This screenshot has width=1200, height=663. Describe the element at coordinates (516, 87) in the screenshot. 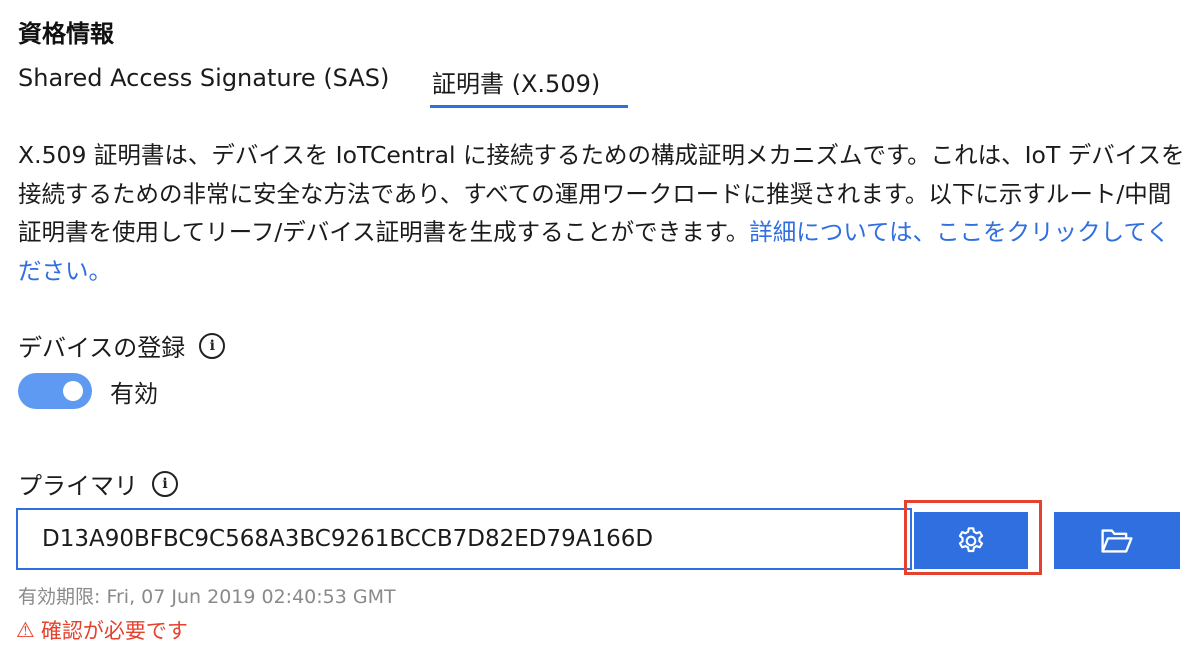

I see `tab-x509: 証明書 (X.509)` at that location.